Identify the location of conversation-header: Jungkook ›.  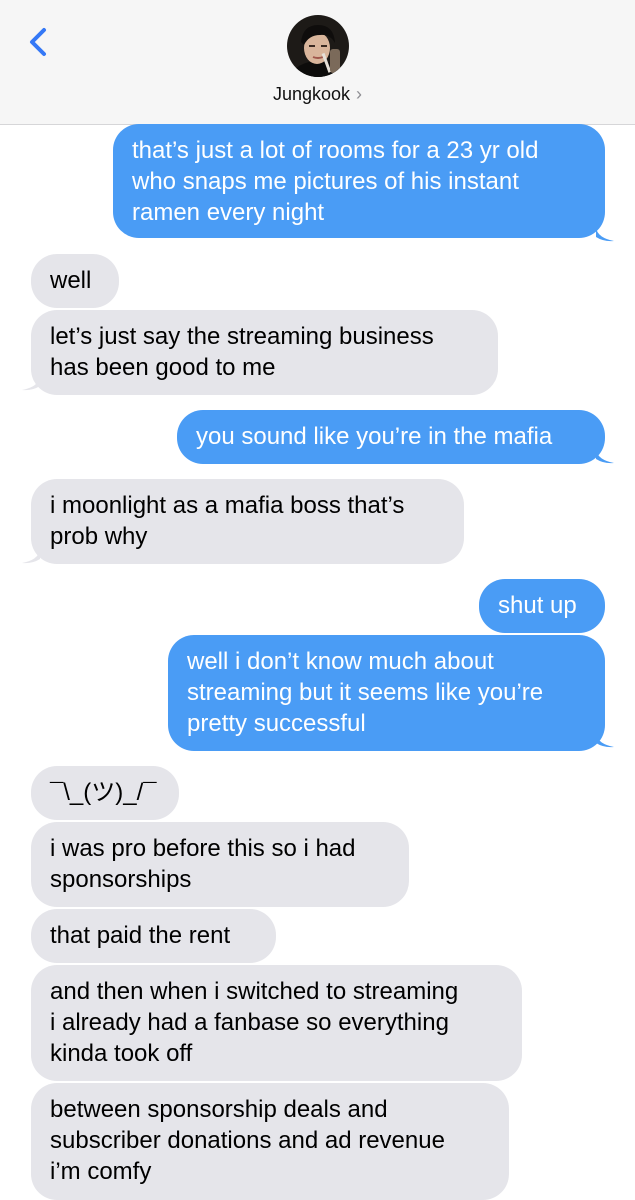
(317, 62).